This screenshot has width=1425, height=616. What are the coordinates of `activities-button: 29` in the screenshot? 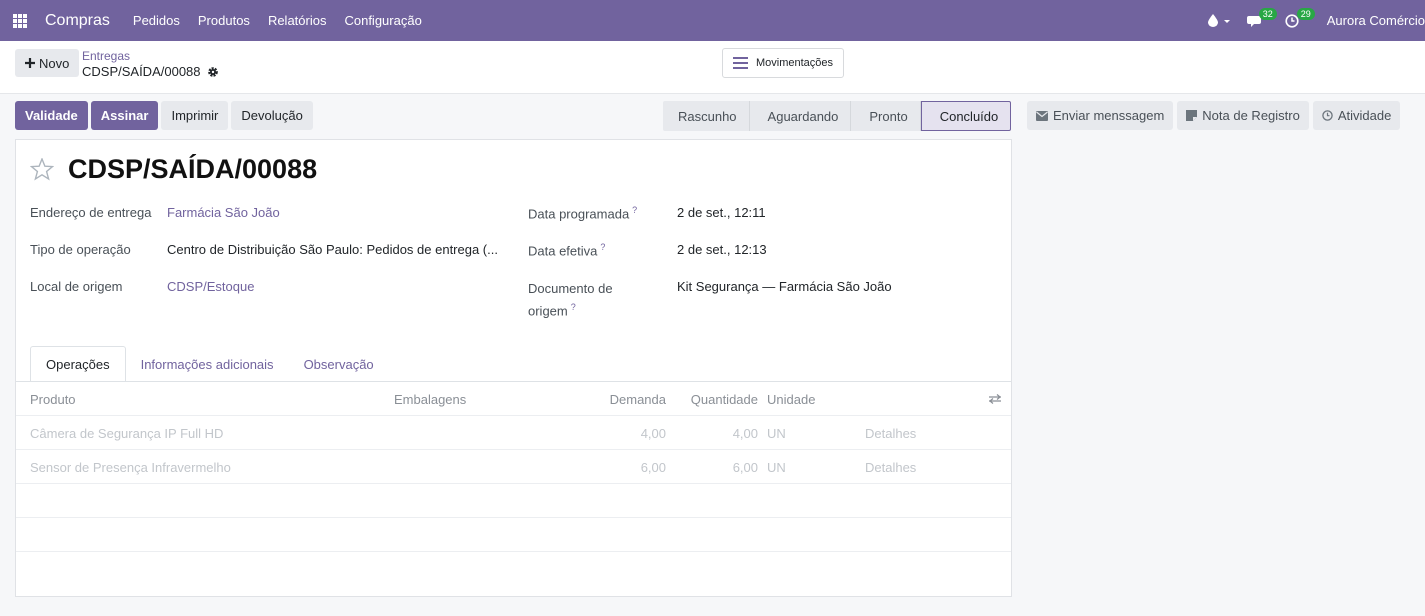 It's located at (1300, 17).